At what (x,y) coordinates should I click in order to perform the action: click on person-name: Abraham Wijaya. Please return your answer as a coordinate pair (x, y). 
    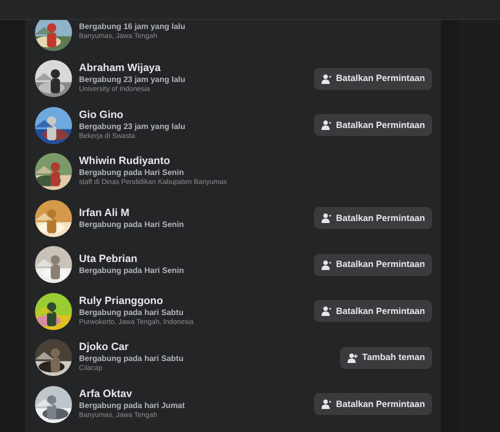
    Looking at the image, I should click on (196, 69).